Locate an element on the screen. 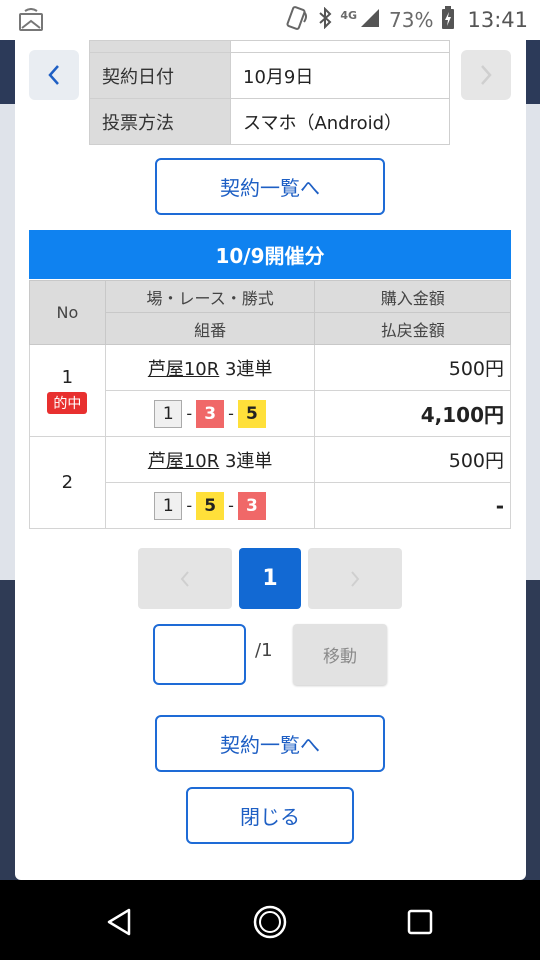 The image size is (540, 960). battery-percent: 73% is located at coordinates (411, 20).